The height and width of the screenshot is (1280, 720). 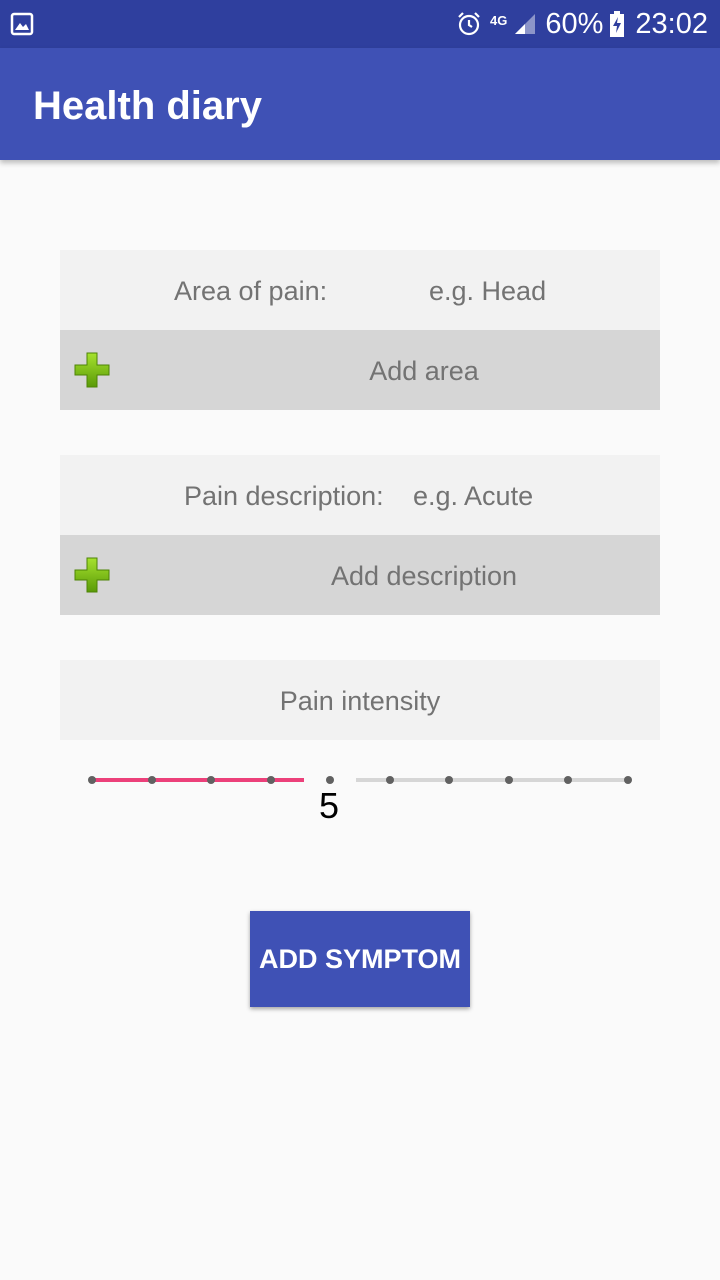 I want to click on battery-charging-icon, so click(x=617, y=24).